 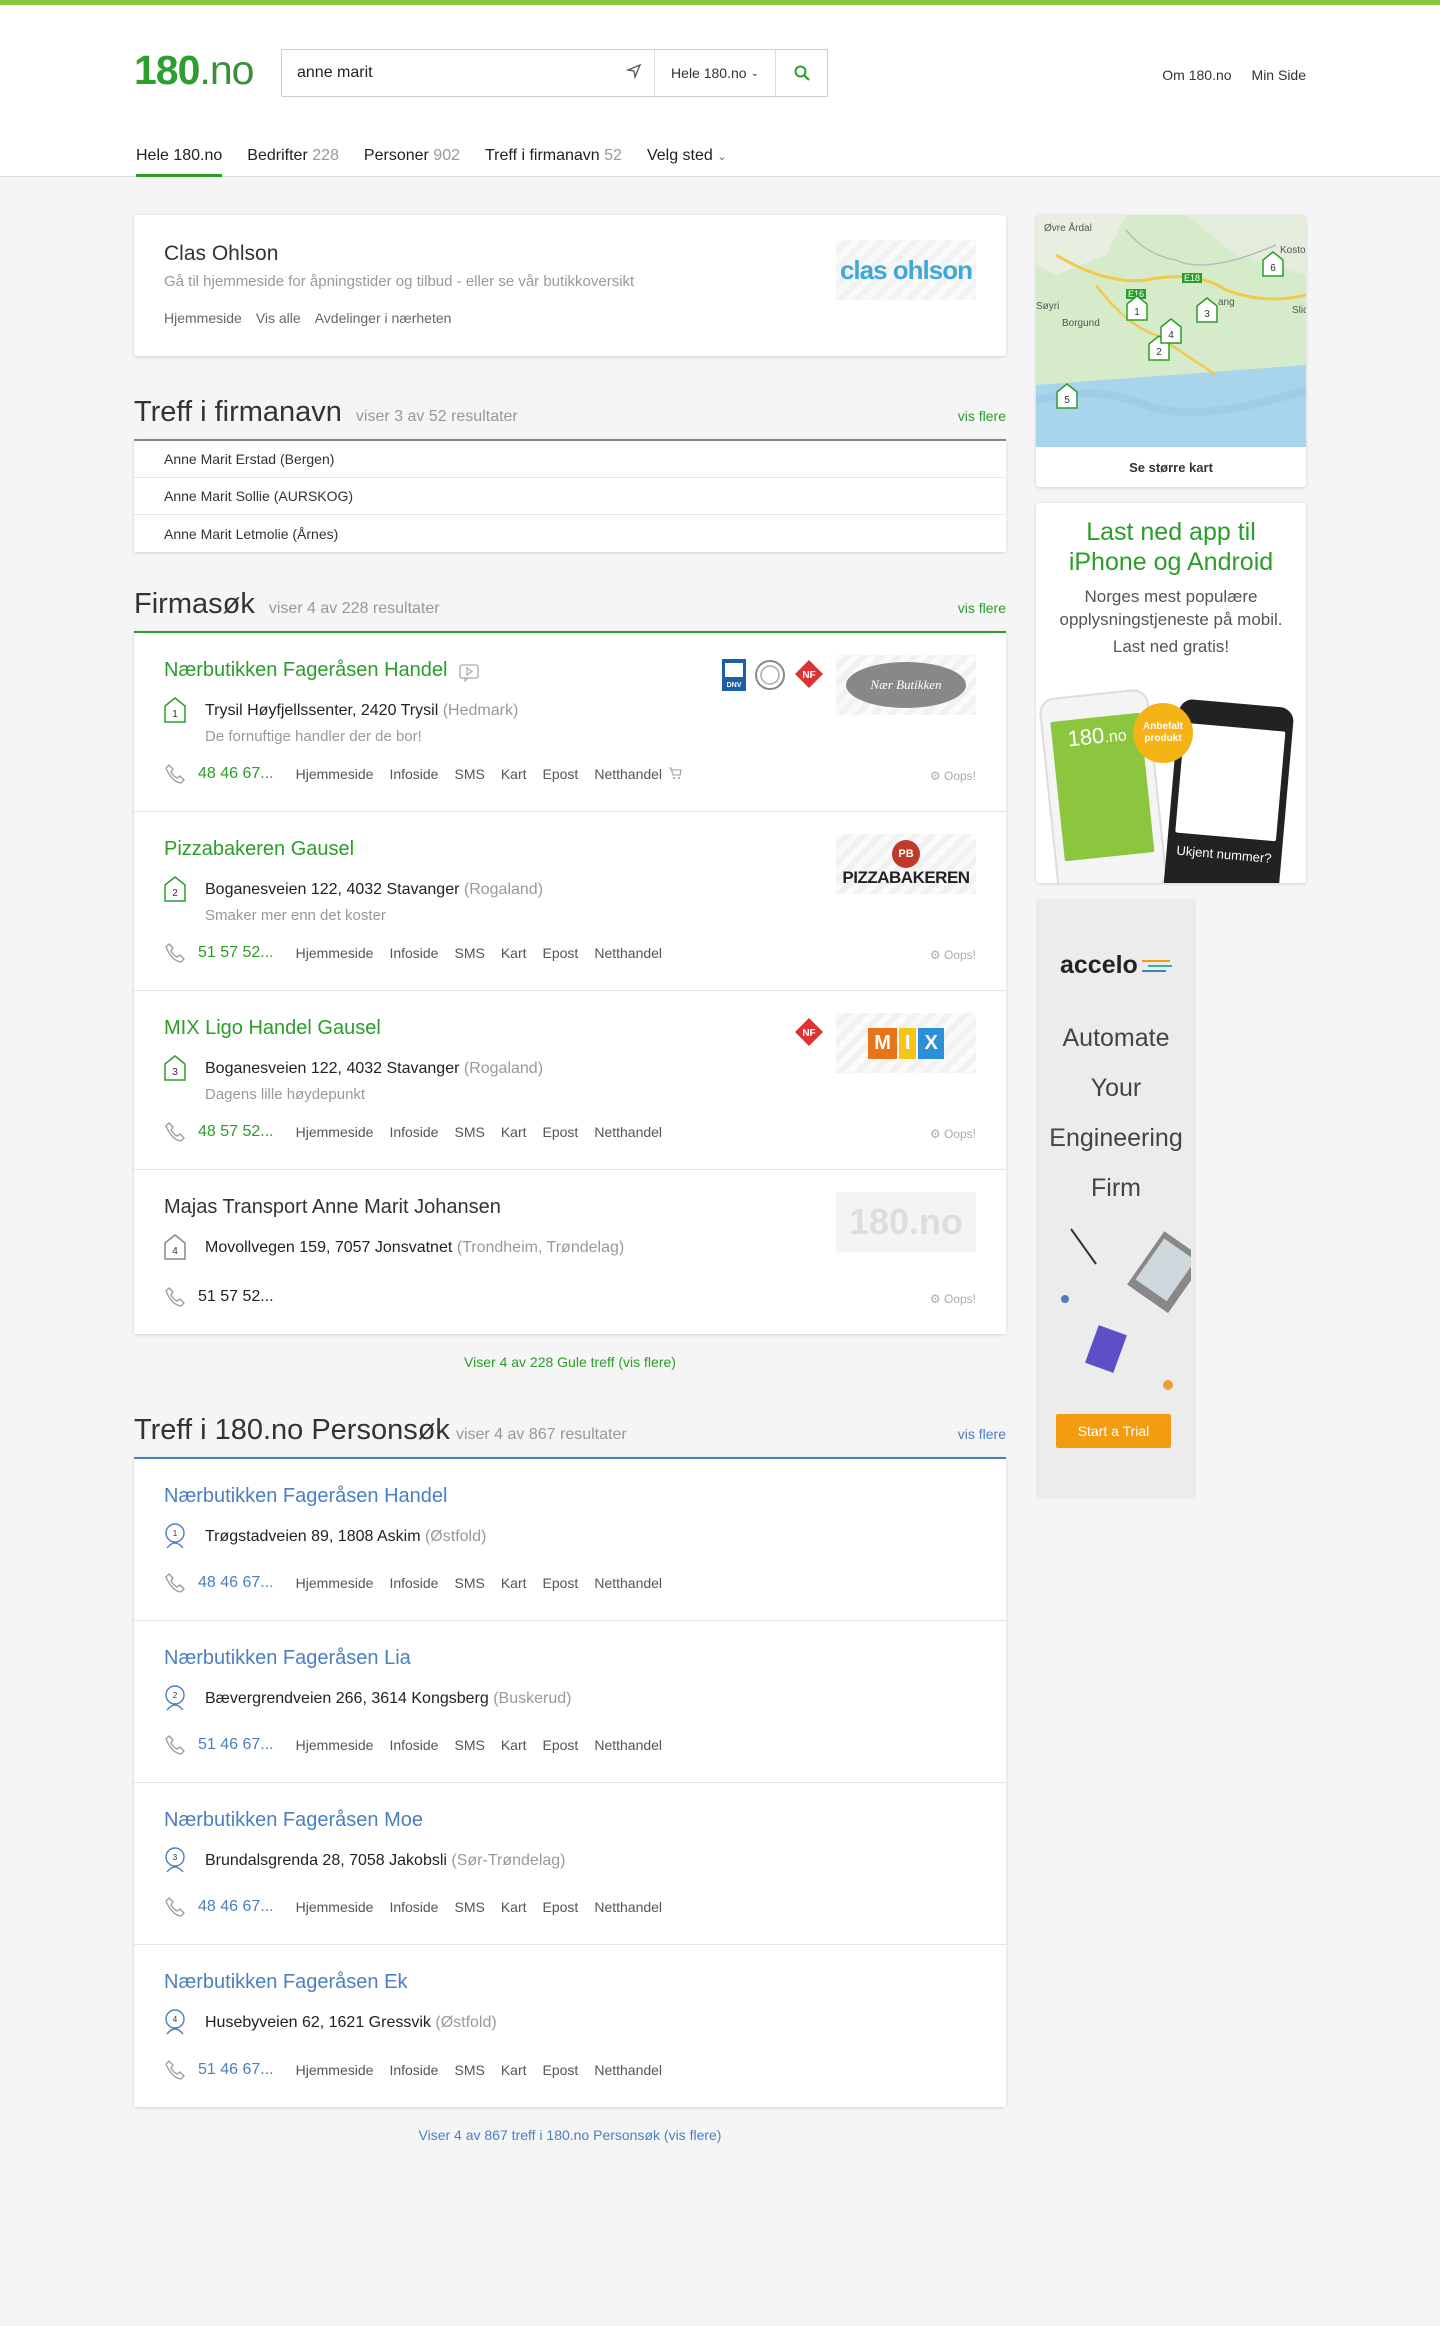 I want to click on result-name: Nærbutikken Fageråsen Ek, so click(x=285, y=1982).